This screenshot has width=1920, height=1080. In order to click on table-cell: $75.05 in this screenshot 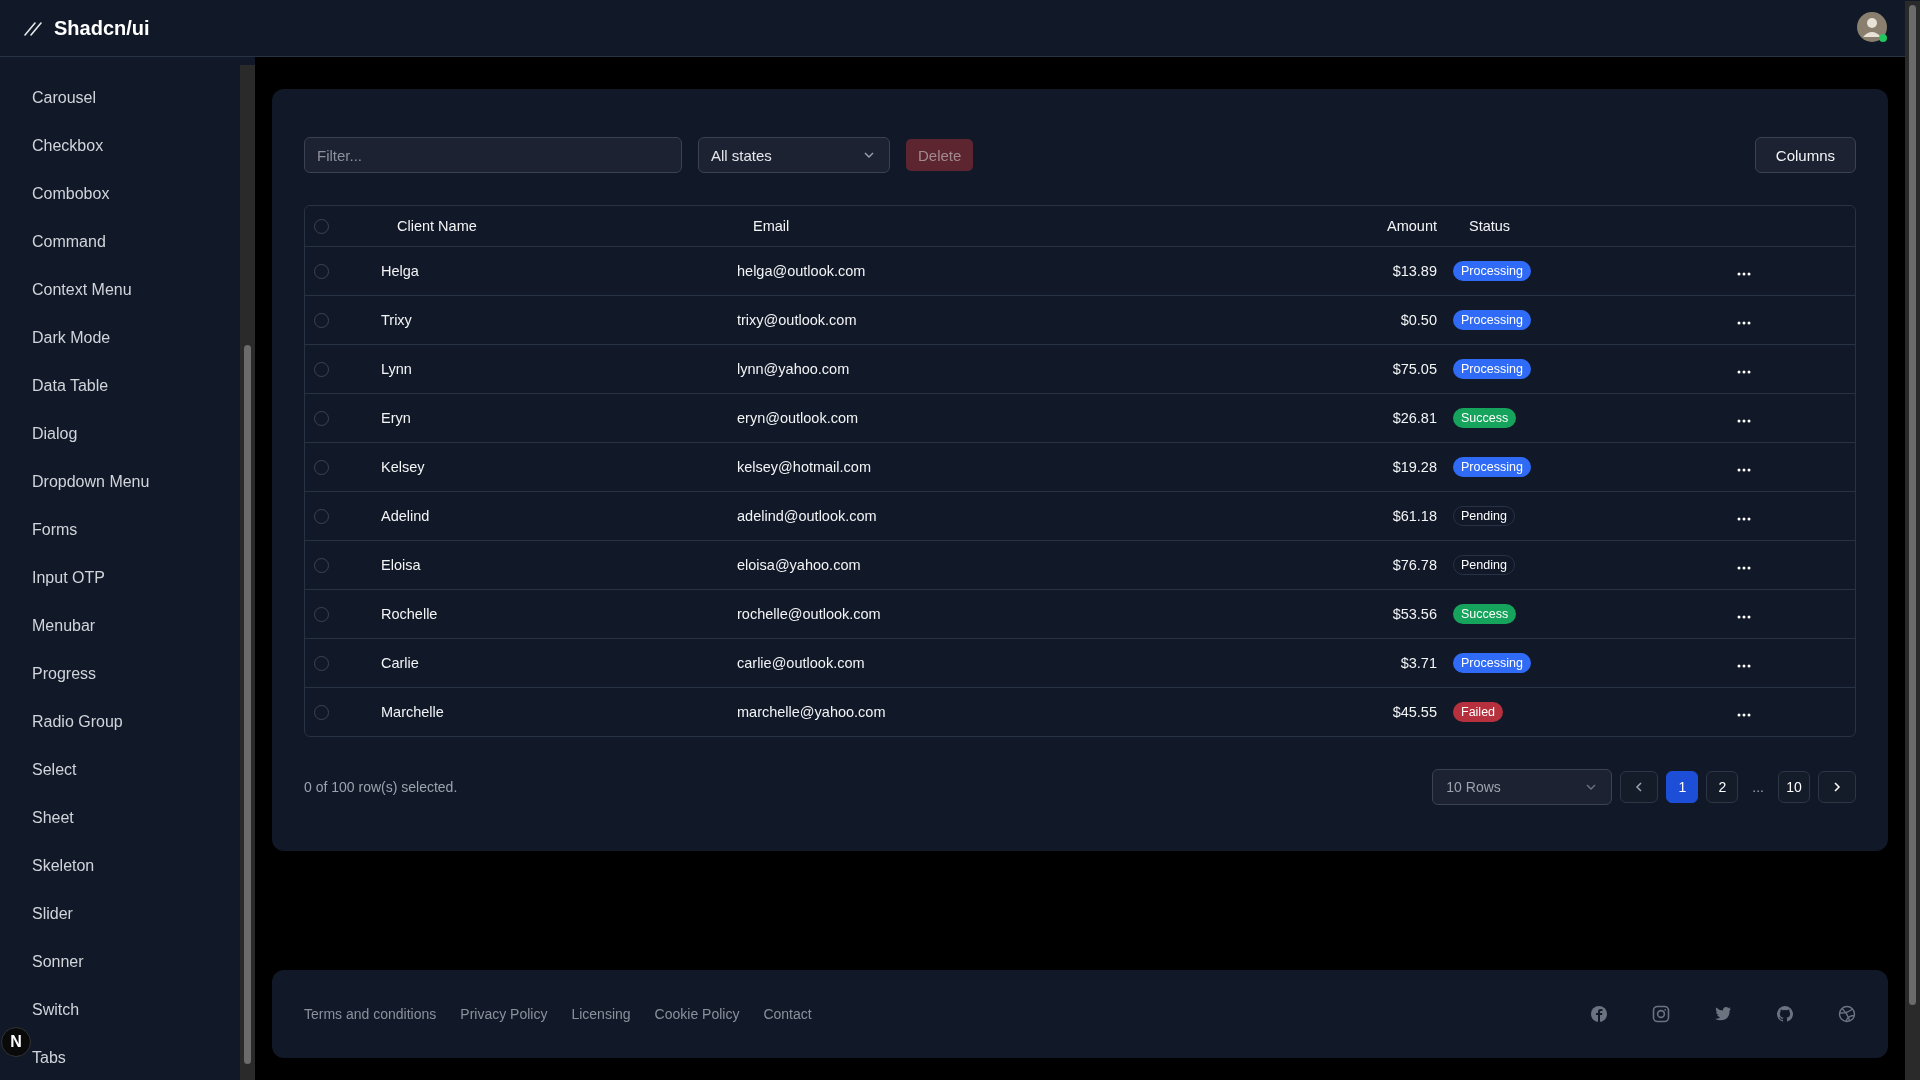, I will do `click(1414, 369)`.